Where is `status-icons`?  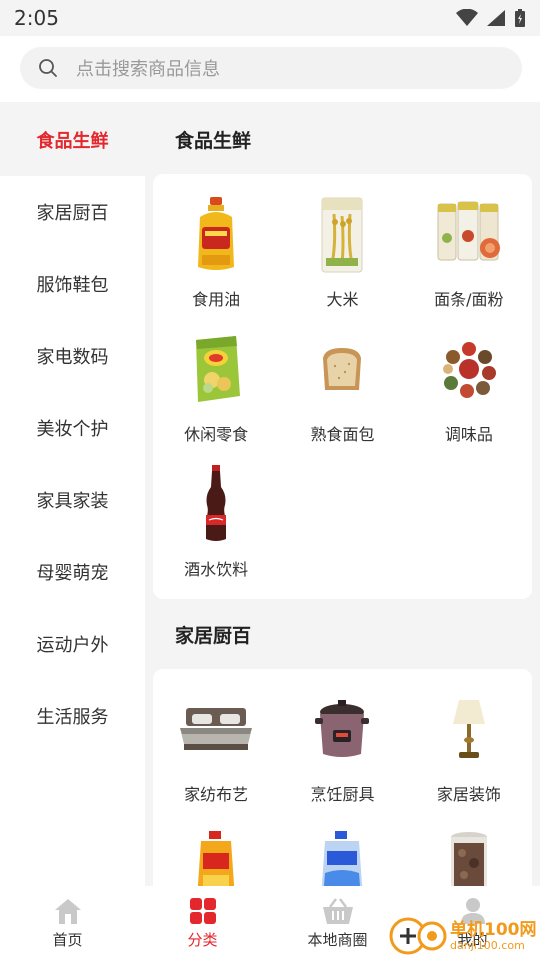
status-icons is located at coordinates (491, 18).